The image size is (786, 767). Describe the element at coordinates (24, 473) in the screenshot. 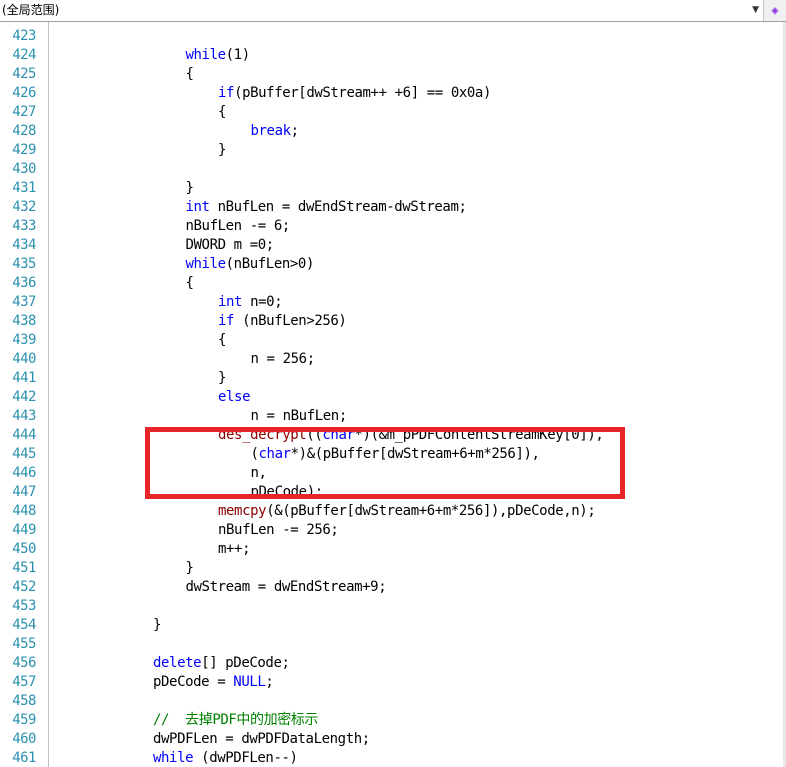

I see `line-number: 446` at that location.